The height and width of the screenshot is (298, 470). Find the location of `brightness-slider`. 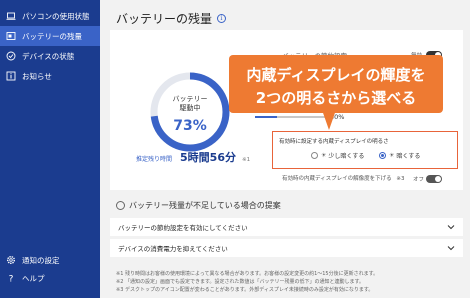

brightness-slider is located at coordinates (291, 117).